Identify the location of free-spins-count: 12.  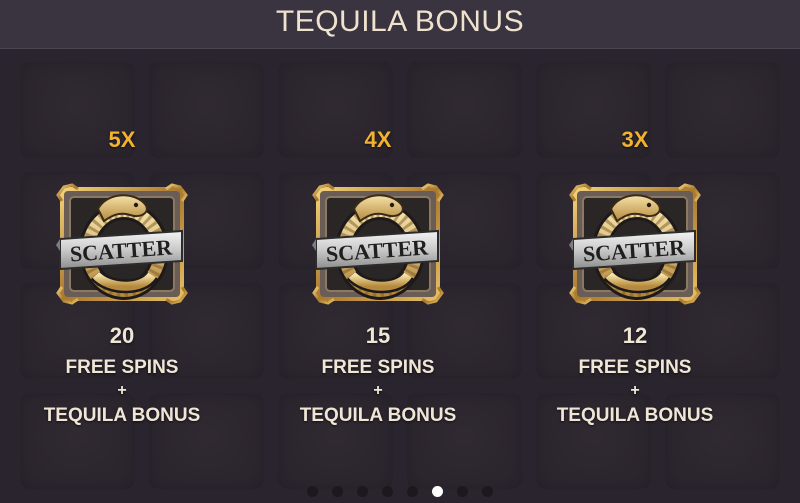
(635, 335).